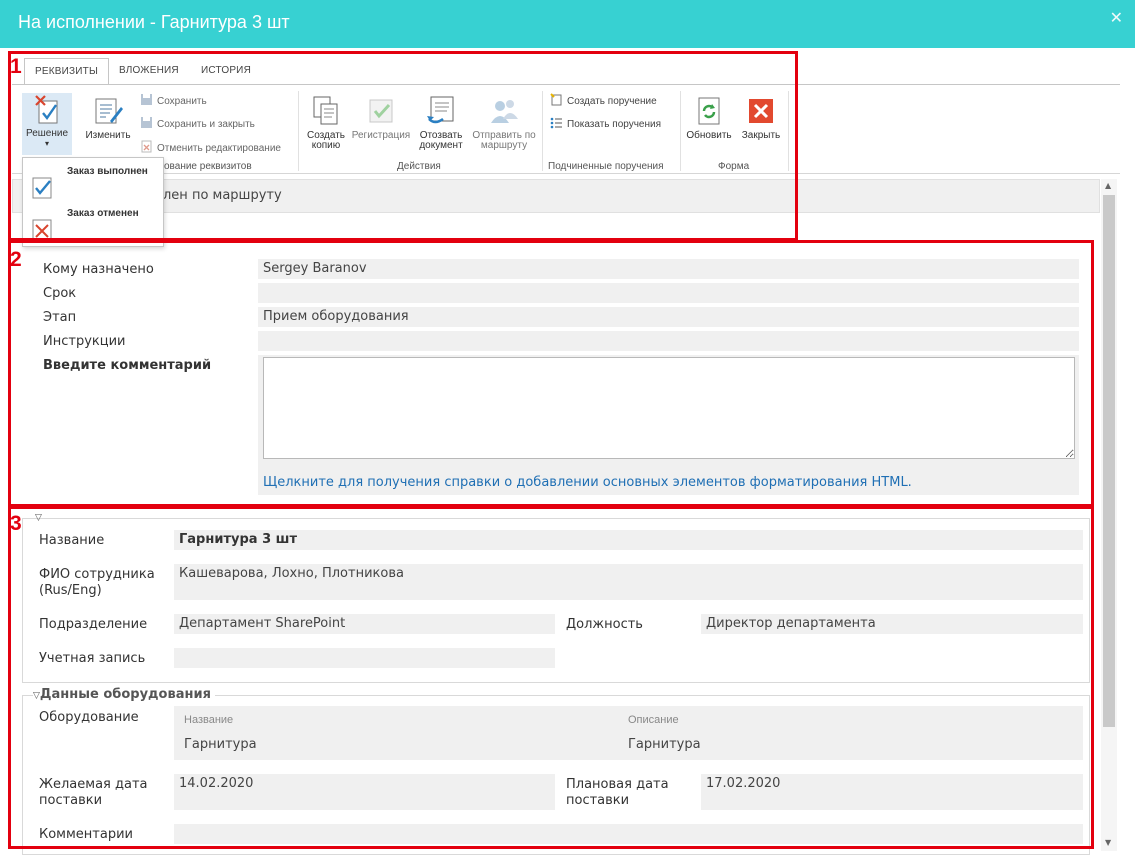 This screenshot has height=855, width=1135. Describe the element at coordinates (96, 226) in the screenshot. I see `order-cancelled-item: Заказ отменен` at that location.